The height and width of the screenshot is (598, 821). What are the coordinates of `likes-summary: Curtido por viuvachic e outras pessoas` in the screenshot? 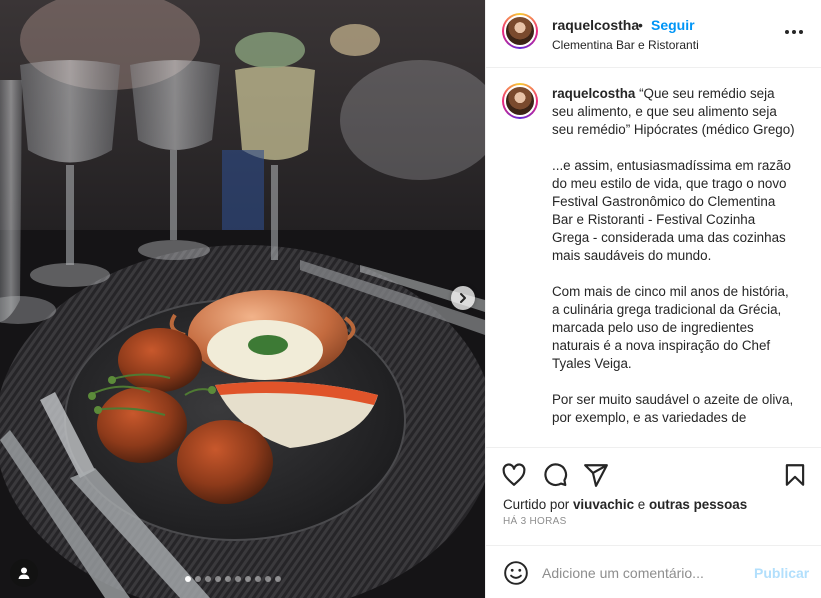 It's located at (625, 504).